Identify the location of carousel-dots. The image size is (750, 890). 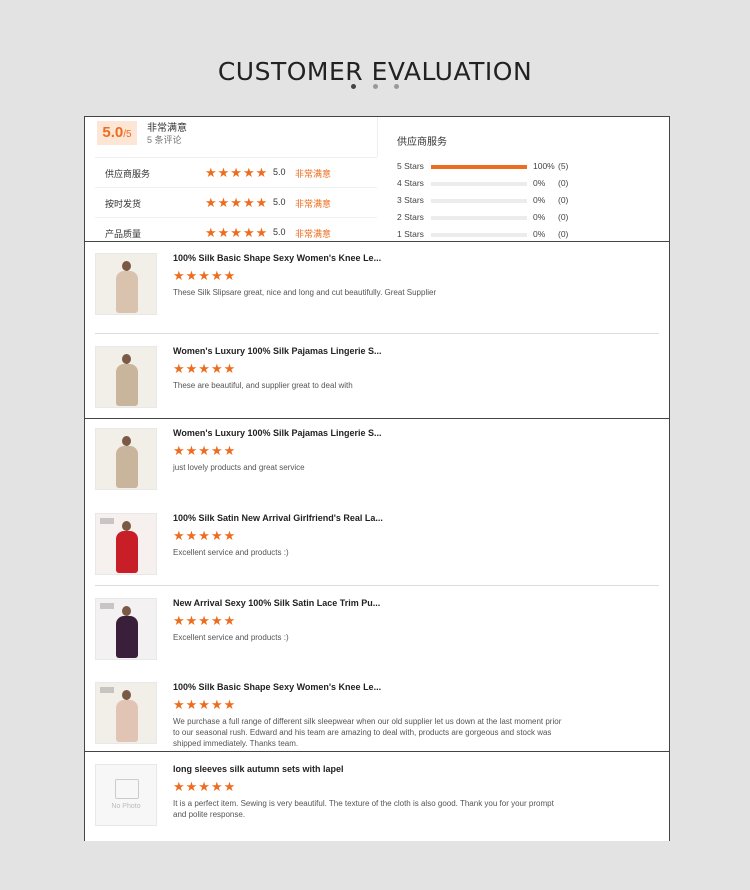
(375, 85).